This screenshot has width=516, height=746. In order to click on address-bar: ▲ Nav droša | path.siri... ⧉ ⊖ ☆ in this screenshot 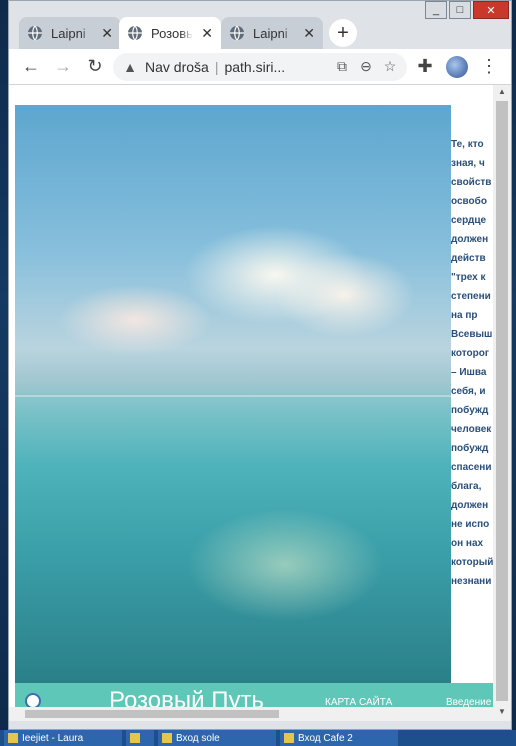, I will do `click(260, 66)`.